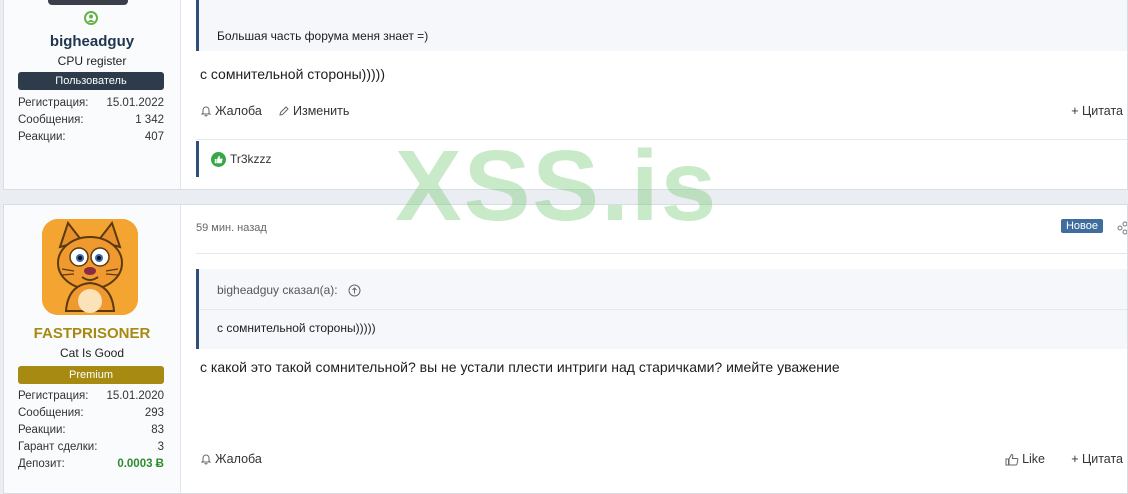 This screenshot has height=494, width=1128. Describe the element at coordinates (1033, 459) in the screenshot. I see `like-label: Like` at that location.